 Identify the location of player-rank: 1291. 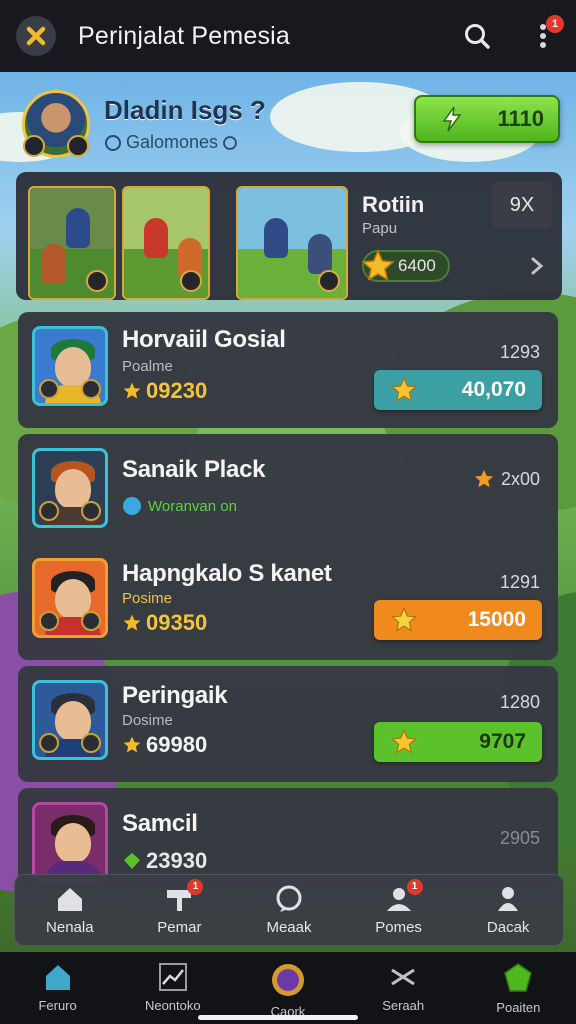
(519, 582).